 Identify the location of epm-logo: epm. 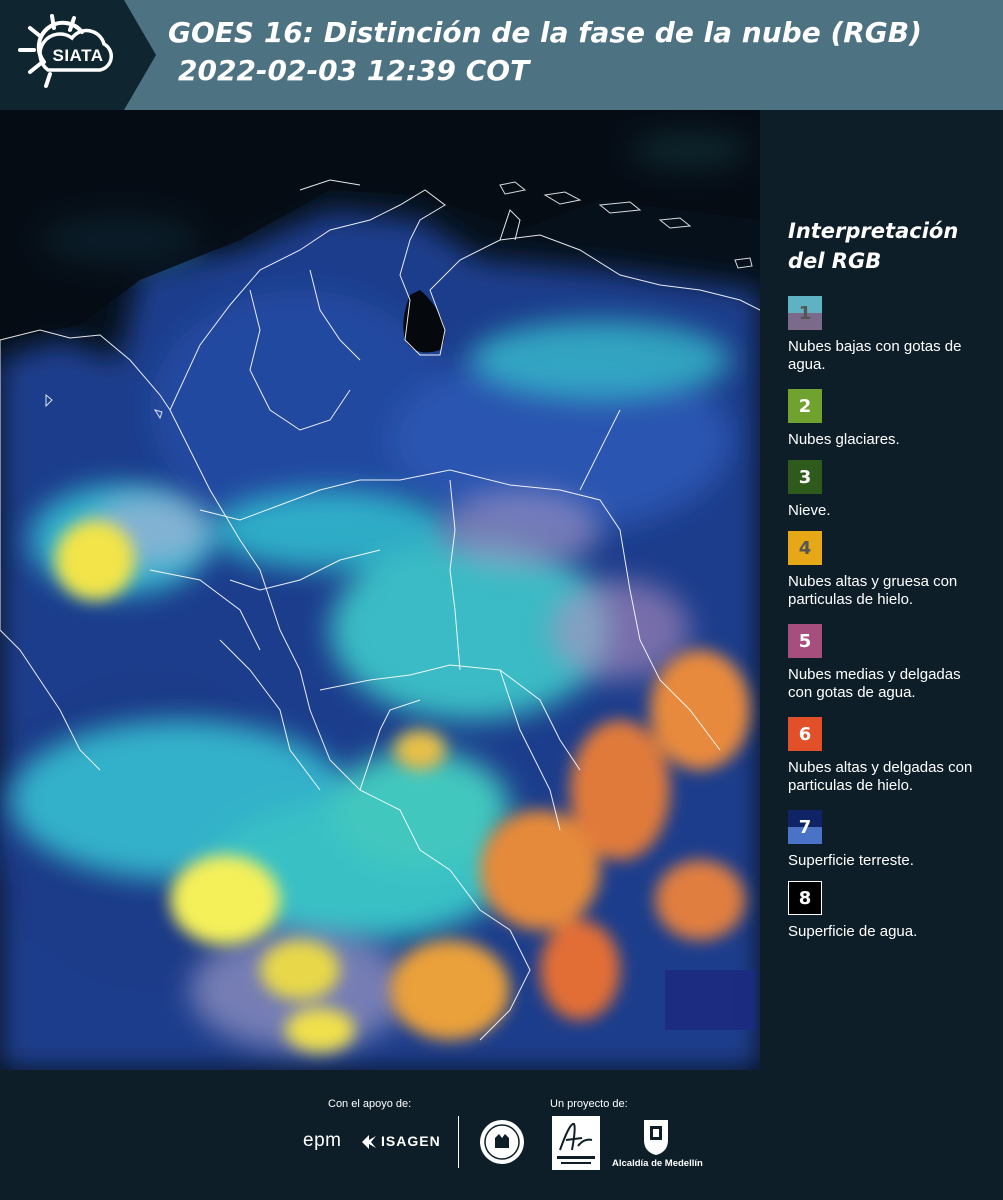
(322, 1141).